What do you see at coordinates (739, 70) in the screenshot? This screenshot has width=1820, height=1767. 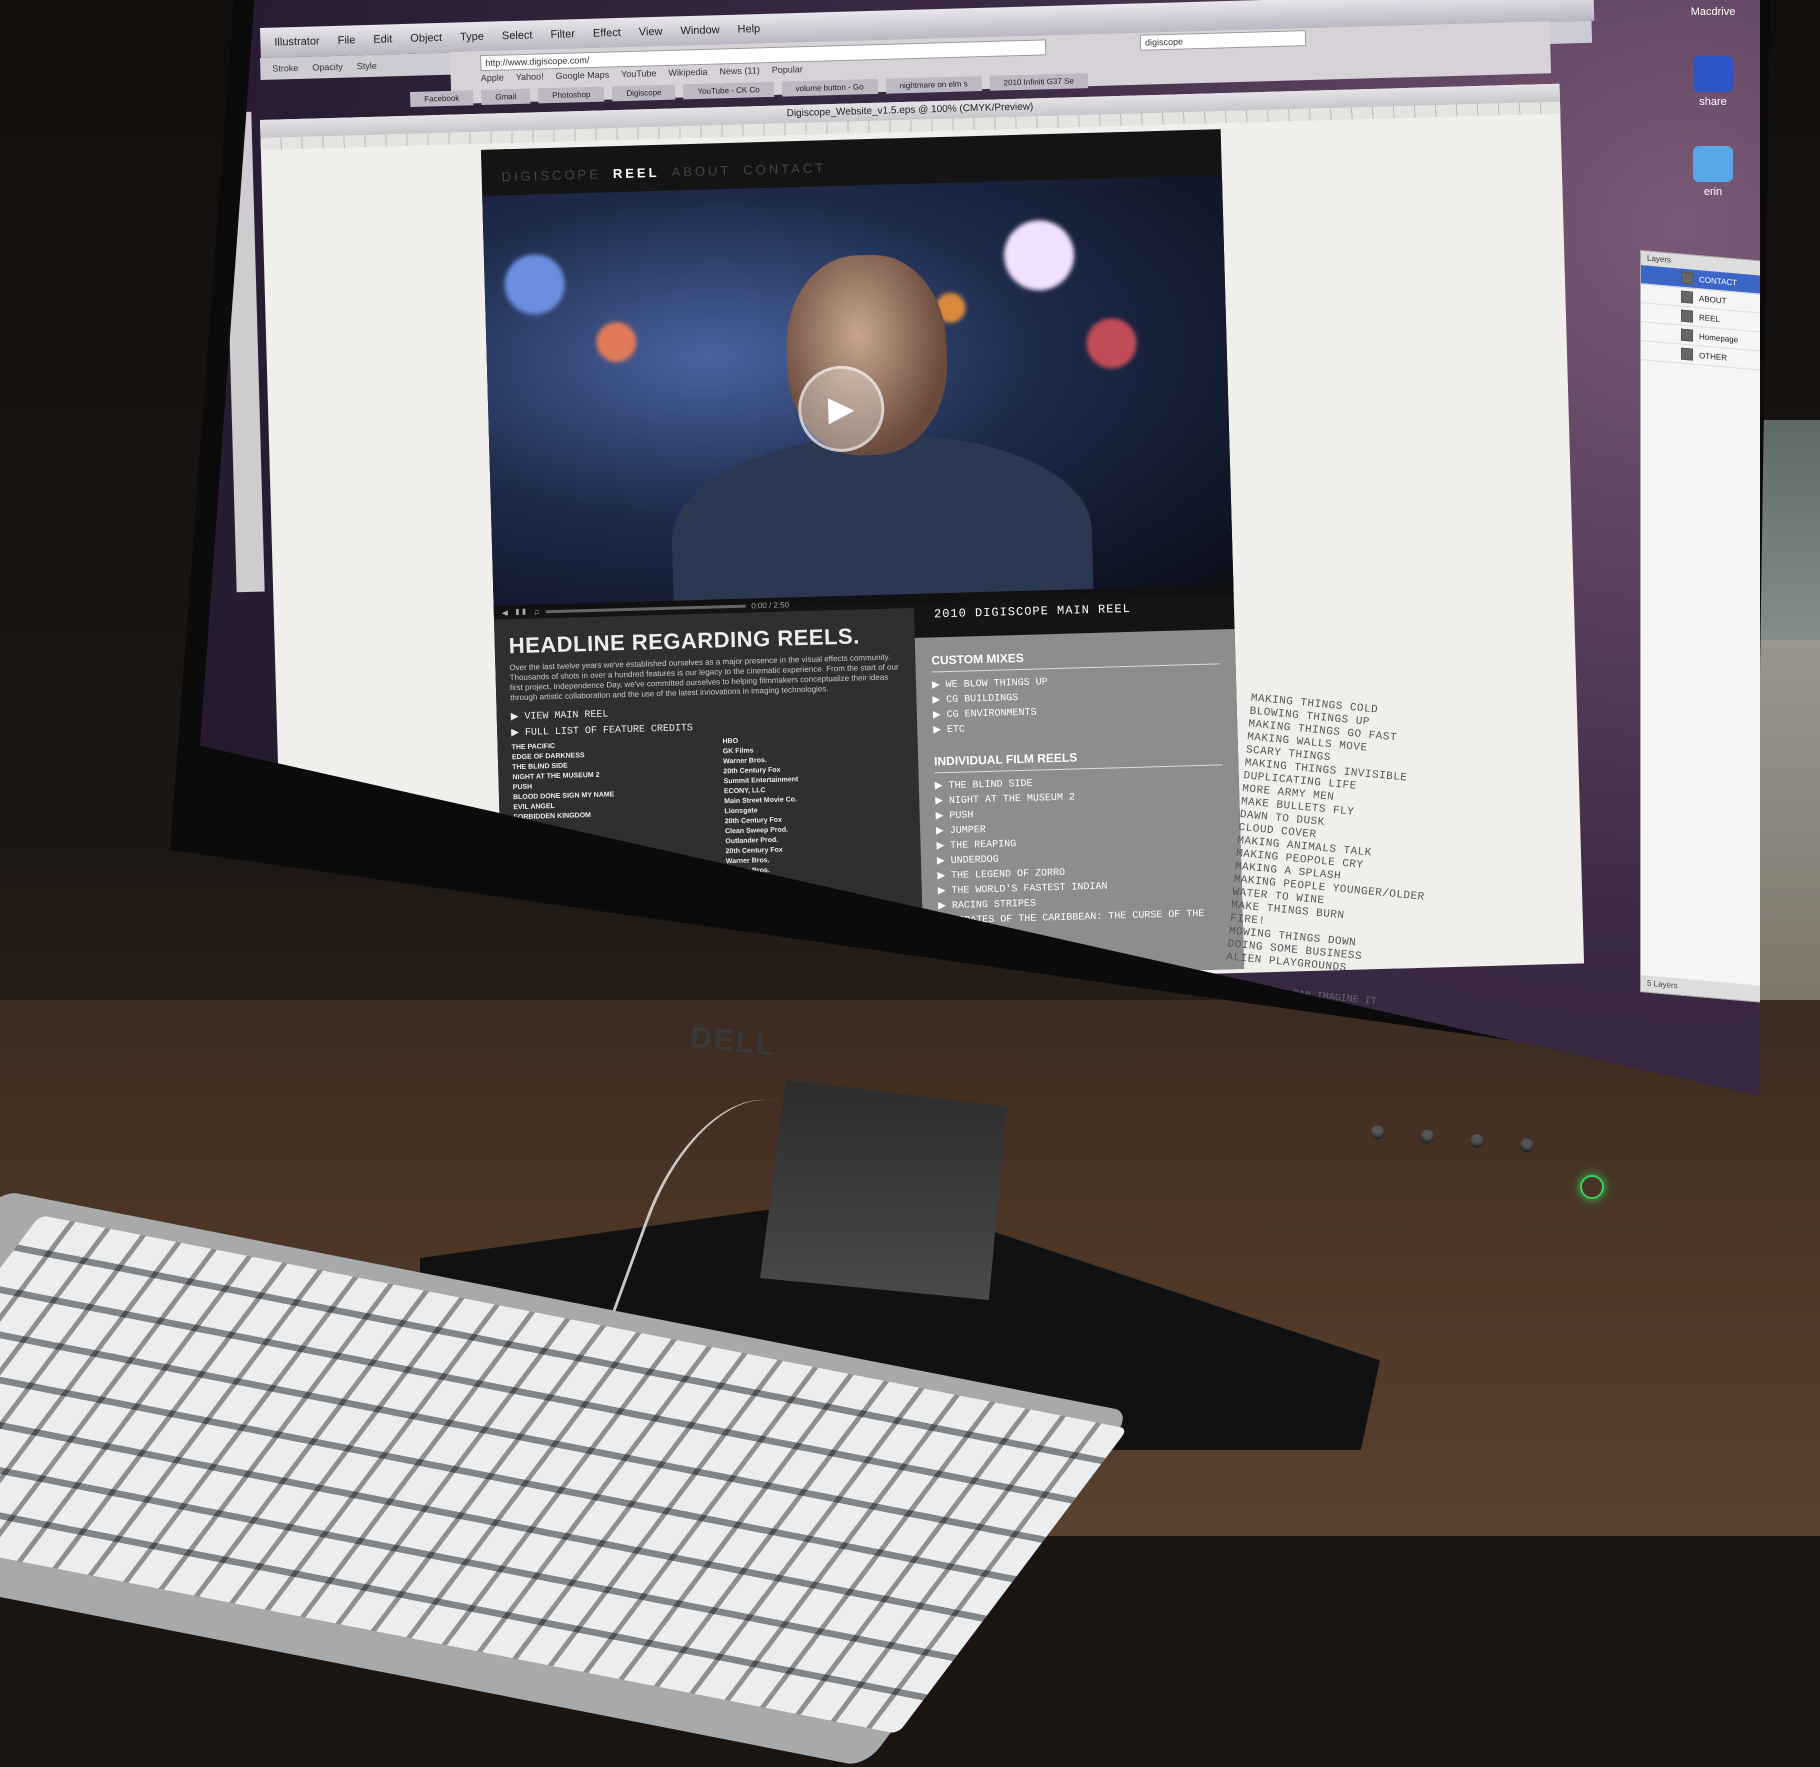 I see `bookmark-item: News (11)` at bounding box center [739, 70].